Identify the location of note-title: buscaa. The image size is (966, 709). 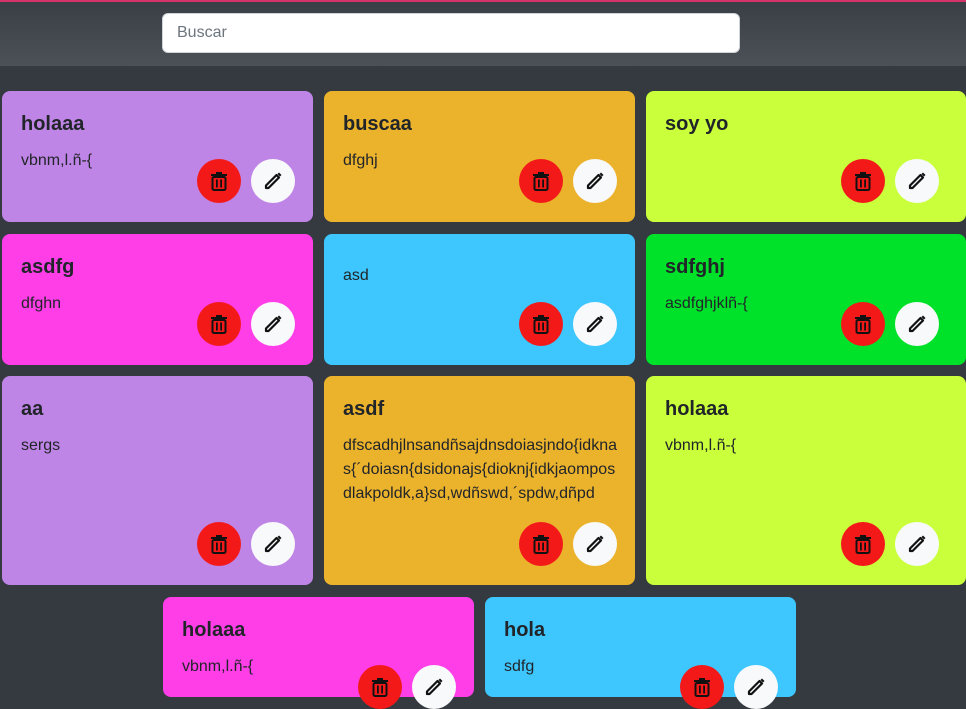
(377, 124).